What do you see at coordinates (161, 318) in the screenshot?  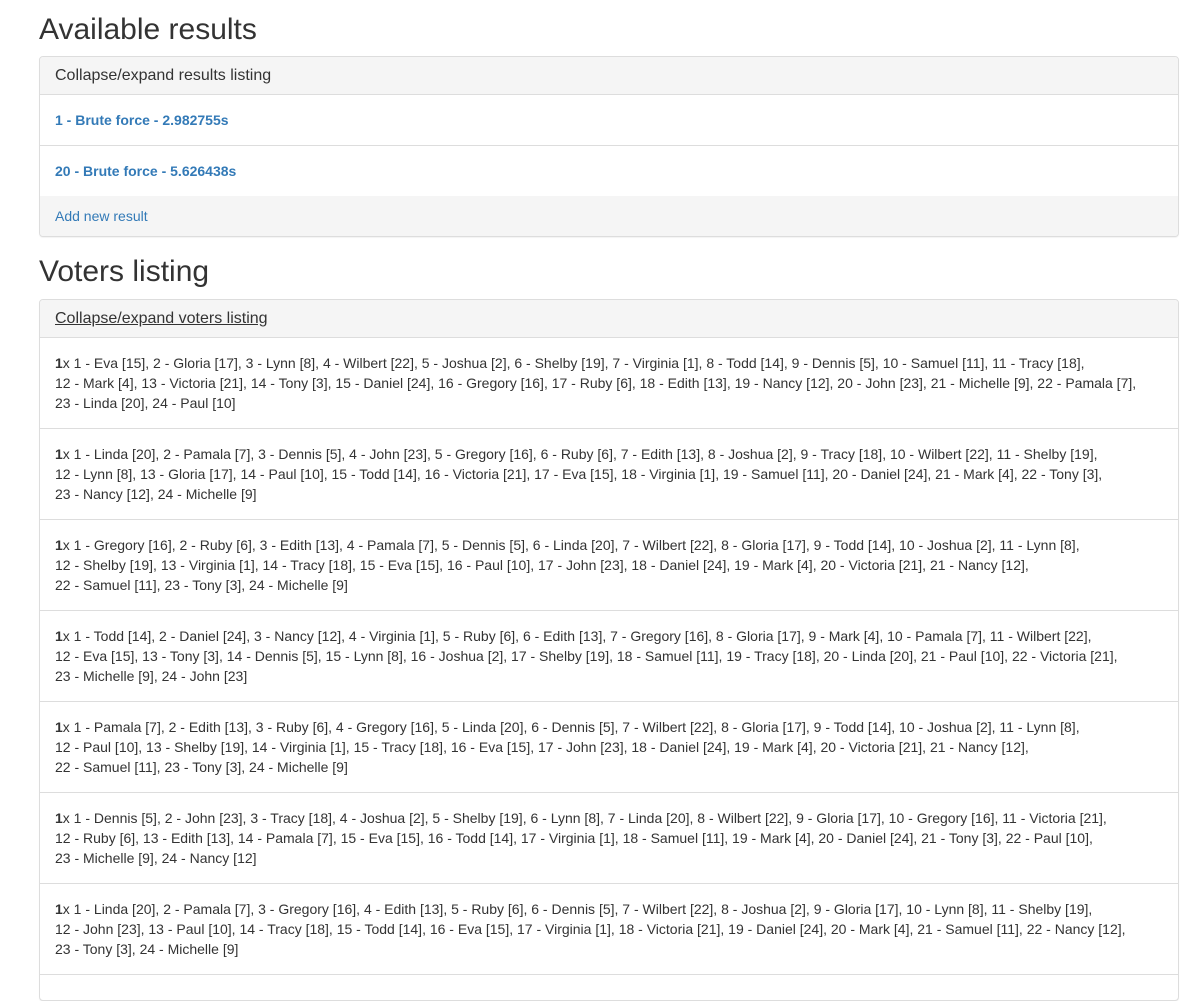 I see `voters-collapse-toggle: Collapse/expand voters listing` at bounding box center [161, 318].